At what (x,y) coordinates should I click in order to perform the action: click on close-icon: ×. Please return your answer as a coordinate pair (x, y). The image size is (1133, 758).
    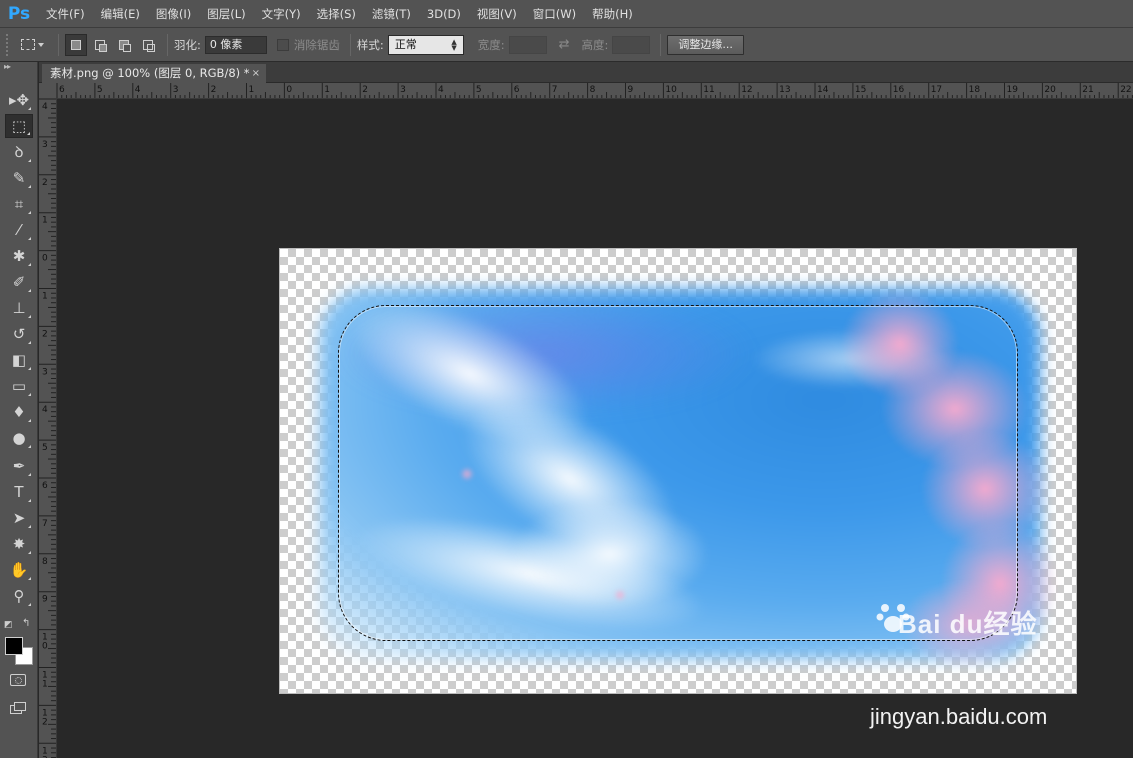
    Looking at the image, I should click on (256, 73).